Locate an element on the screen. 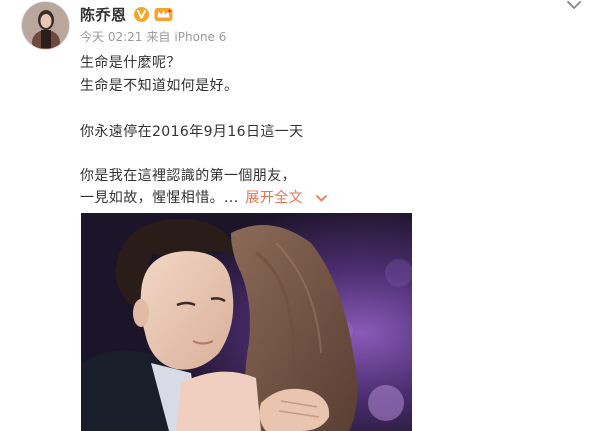  post-time: 今天 02:21 is located at coordinates (111, 37).